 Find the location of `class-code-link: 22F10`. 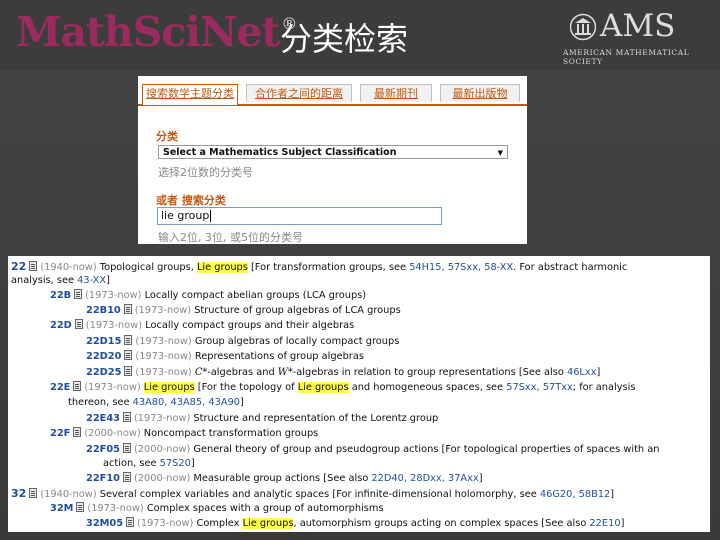

class-code-link: 22F10 is located at coordinates (103, 478).